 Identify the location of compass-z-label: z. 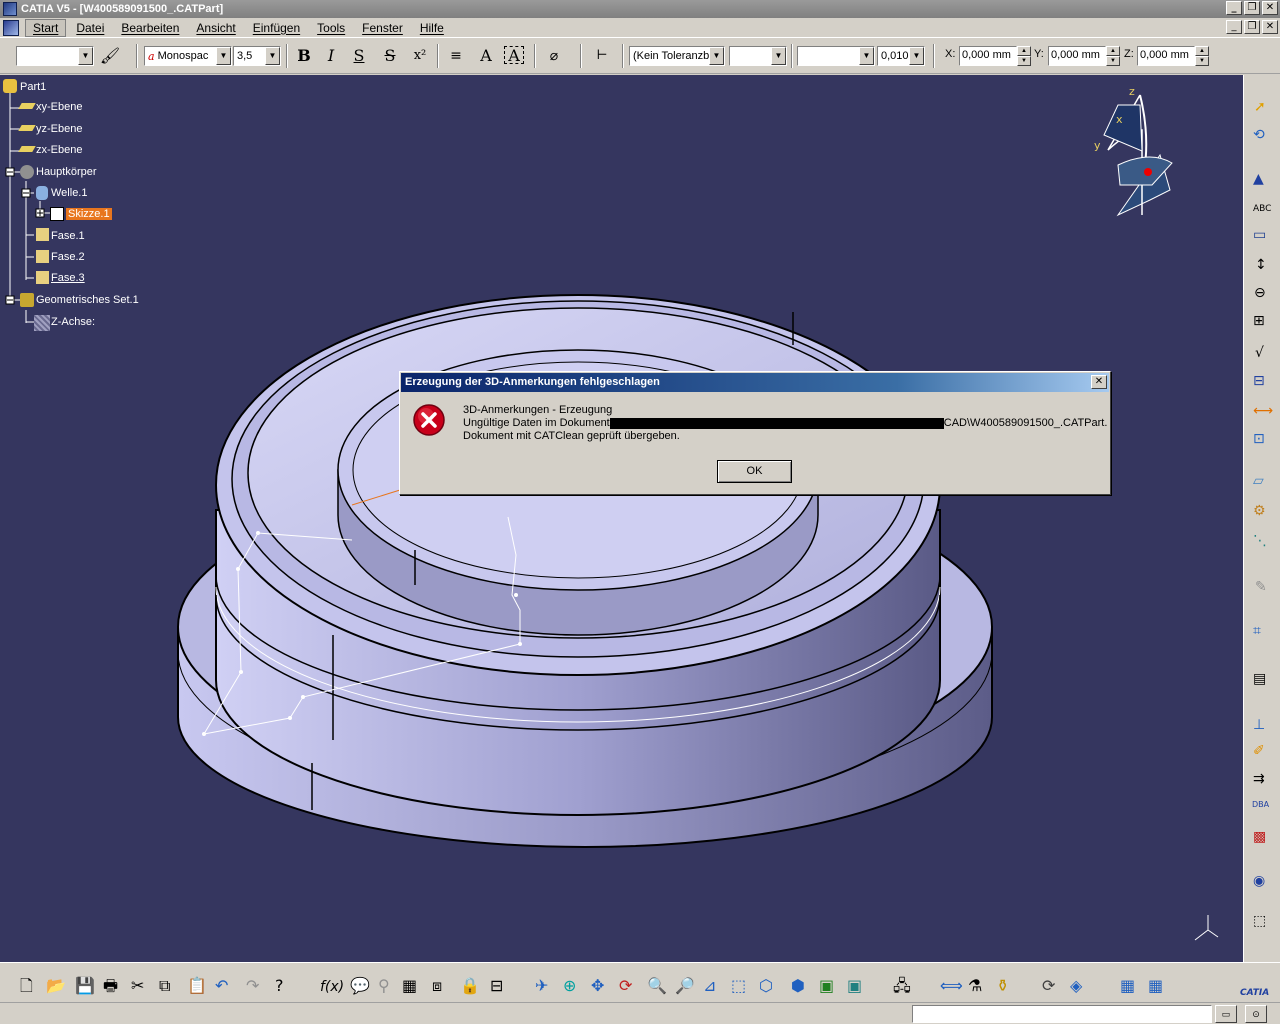
(1132, 91).